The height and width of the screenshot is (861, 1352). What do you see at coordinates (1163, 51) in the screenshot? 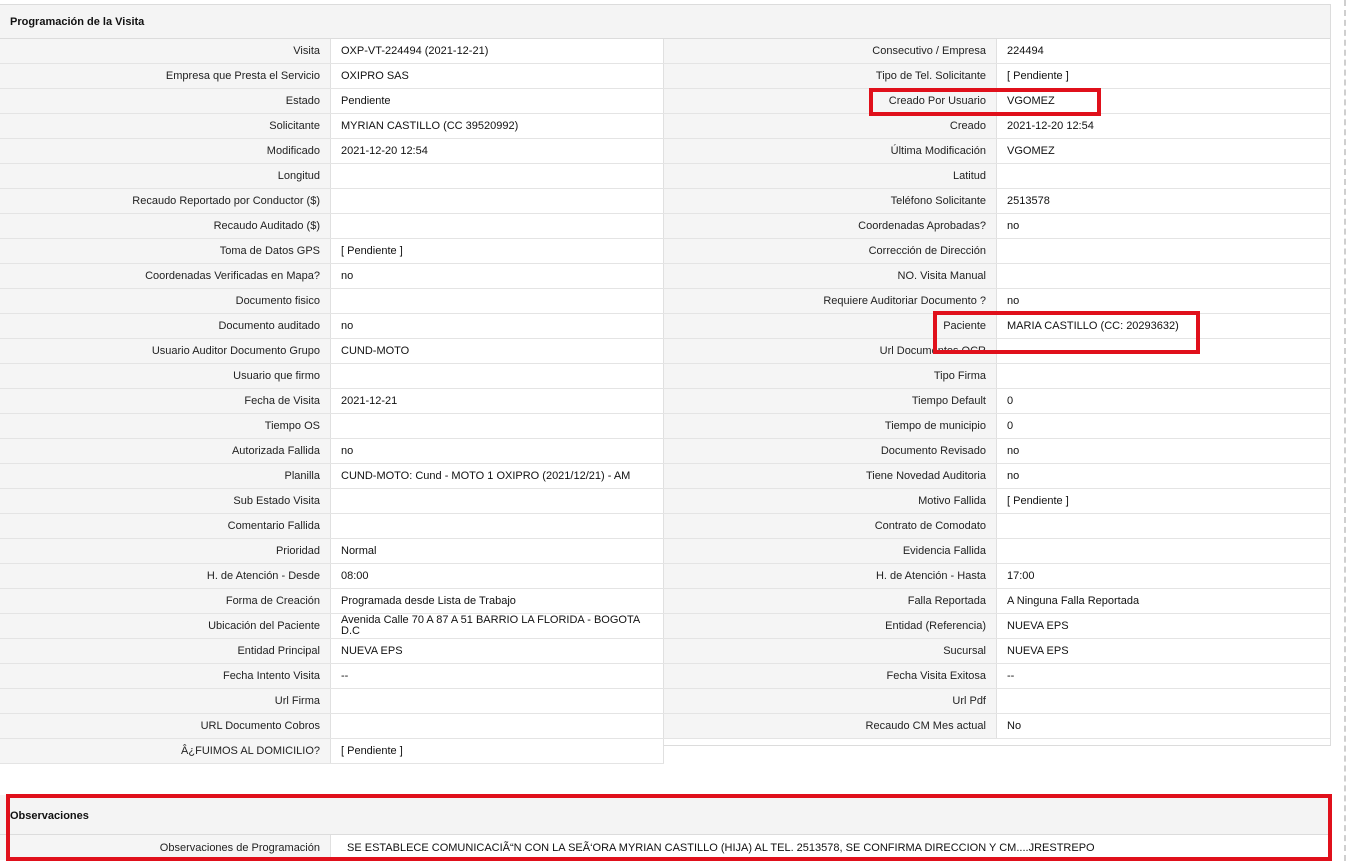
I see `field-value: 224494` at bounding box center [1163, 51].